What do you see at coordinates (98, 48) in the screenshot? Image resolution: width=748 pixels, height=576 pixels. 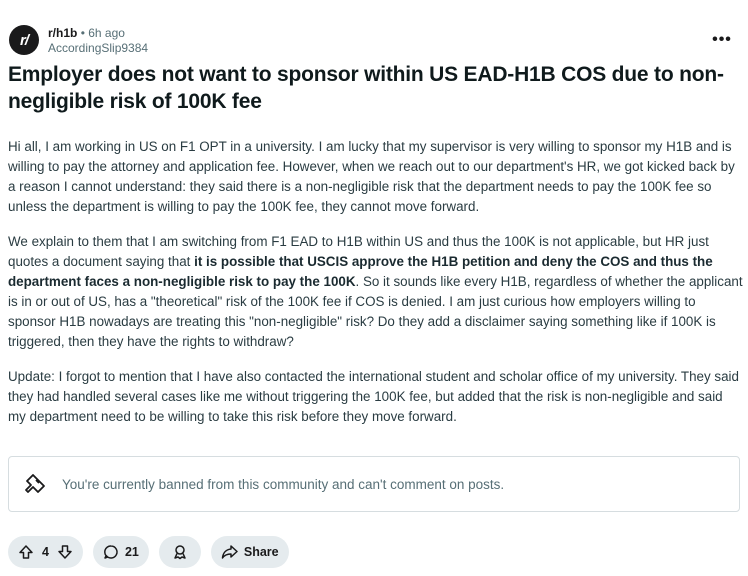 I see `author-link: AccordingSlip9384` at bounding box center [98, 48].